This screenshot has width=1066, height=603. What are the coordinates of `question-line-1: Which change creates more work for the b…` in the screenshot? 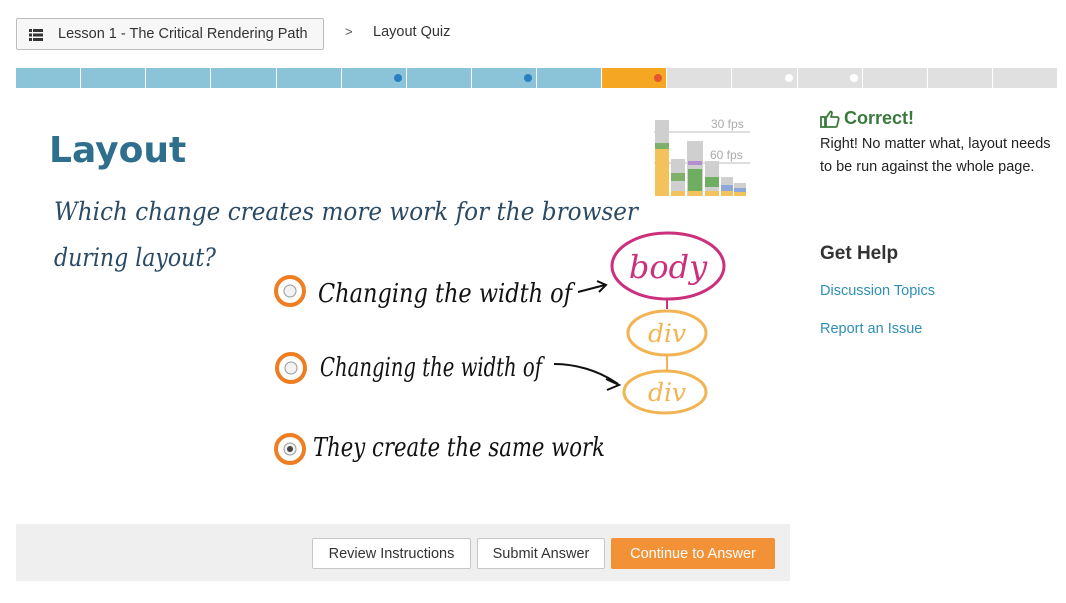 It's located at (347, 211).